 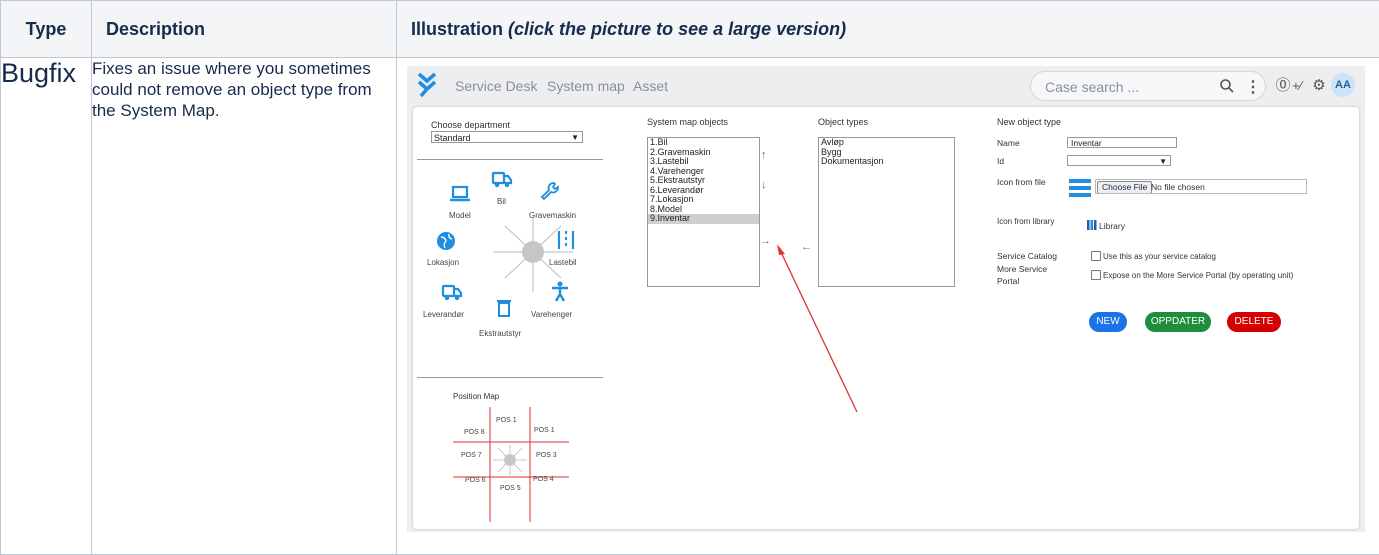 I want to click on wheel-item-label: Lastebil, so click(x=563, y=262).